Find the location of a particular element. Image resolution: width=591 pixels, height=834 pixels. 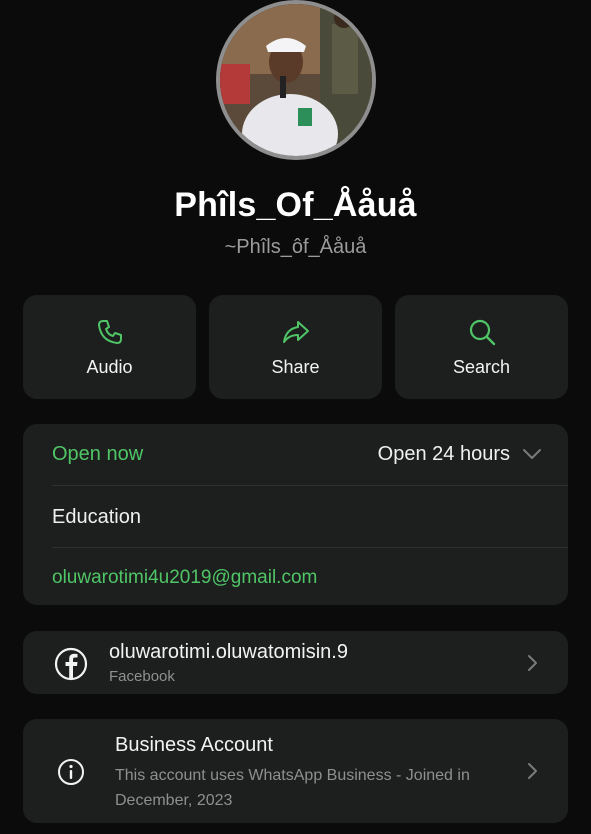

facebook-label: Facebook is located at coordinates (142, 676).